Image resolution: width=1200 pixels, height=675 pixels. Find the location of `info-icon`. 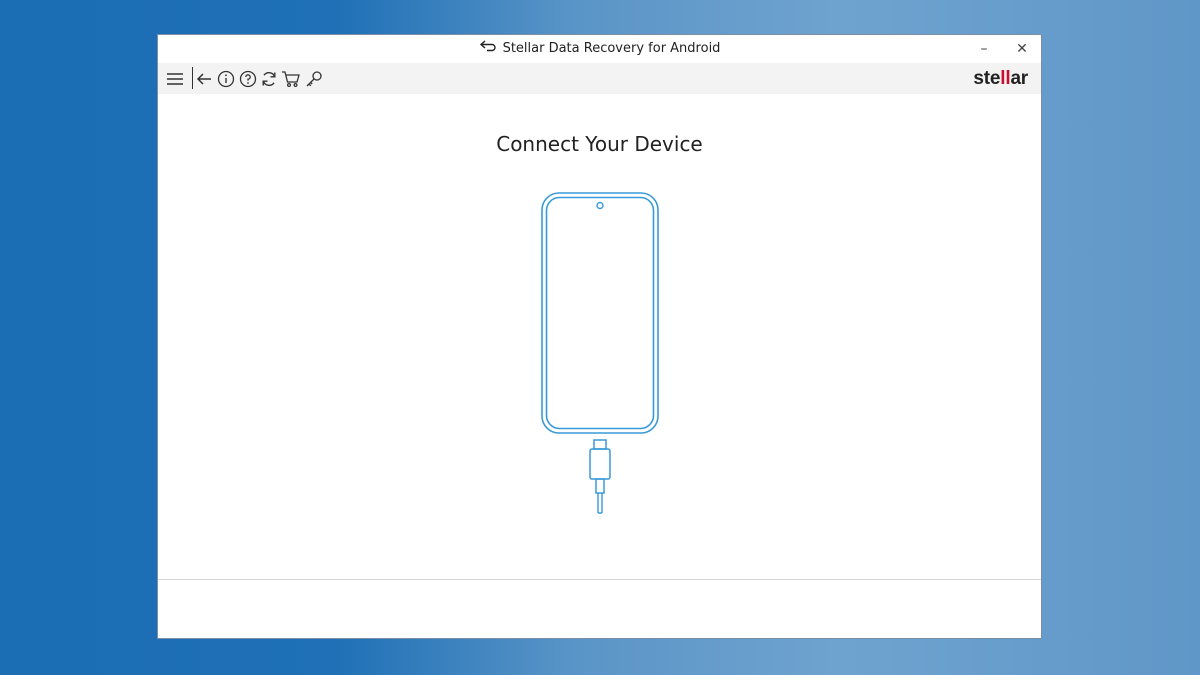

info-icon is located at coordinates (226, 79).